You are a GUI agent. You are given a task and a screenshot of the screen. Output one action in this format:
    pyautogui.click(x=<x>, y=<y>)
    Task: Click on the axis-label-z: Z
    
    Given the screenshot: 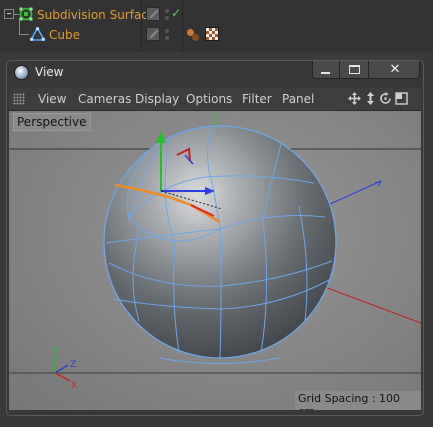 What is the action you would take?
    pyautogui.click(x=73, y=365)
    